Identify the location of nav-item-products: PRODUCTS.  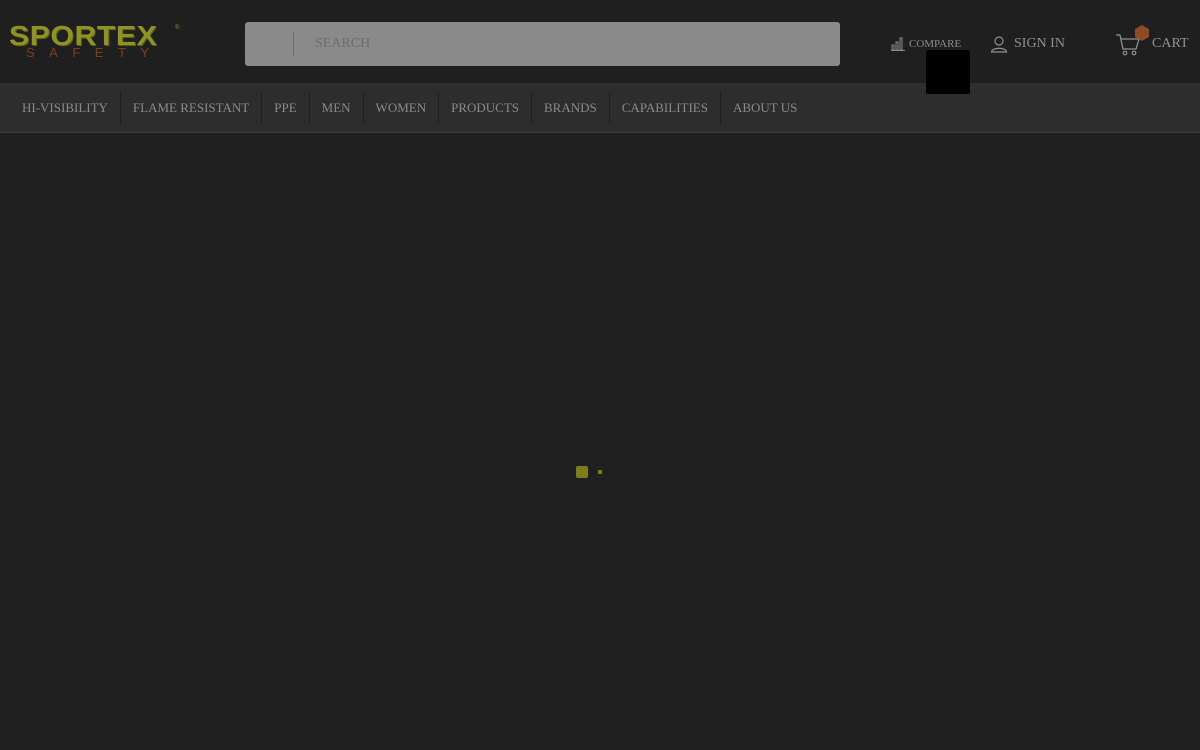
(486, 107).